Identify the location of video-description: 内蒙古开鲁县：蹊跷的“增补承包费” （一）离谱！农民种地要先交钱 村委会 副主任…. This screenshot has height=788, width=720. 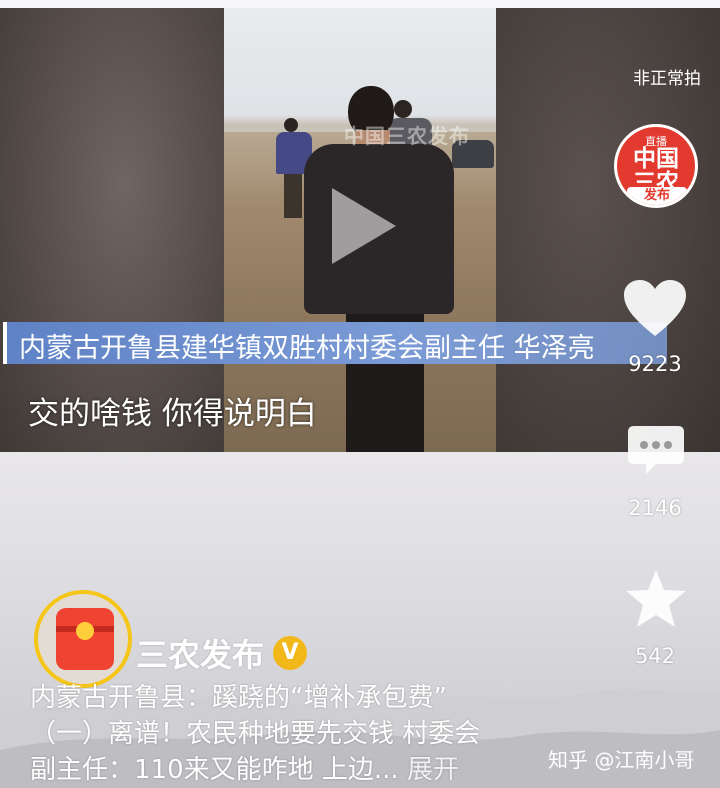
(300, 734).